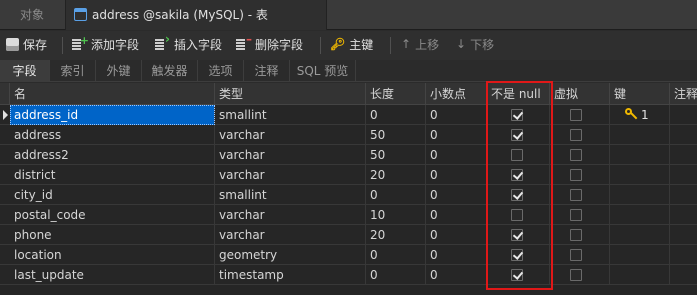  I want to click on add-field-button: 添加字段, so click(105, 43).